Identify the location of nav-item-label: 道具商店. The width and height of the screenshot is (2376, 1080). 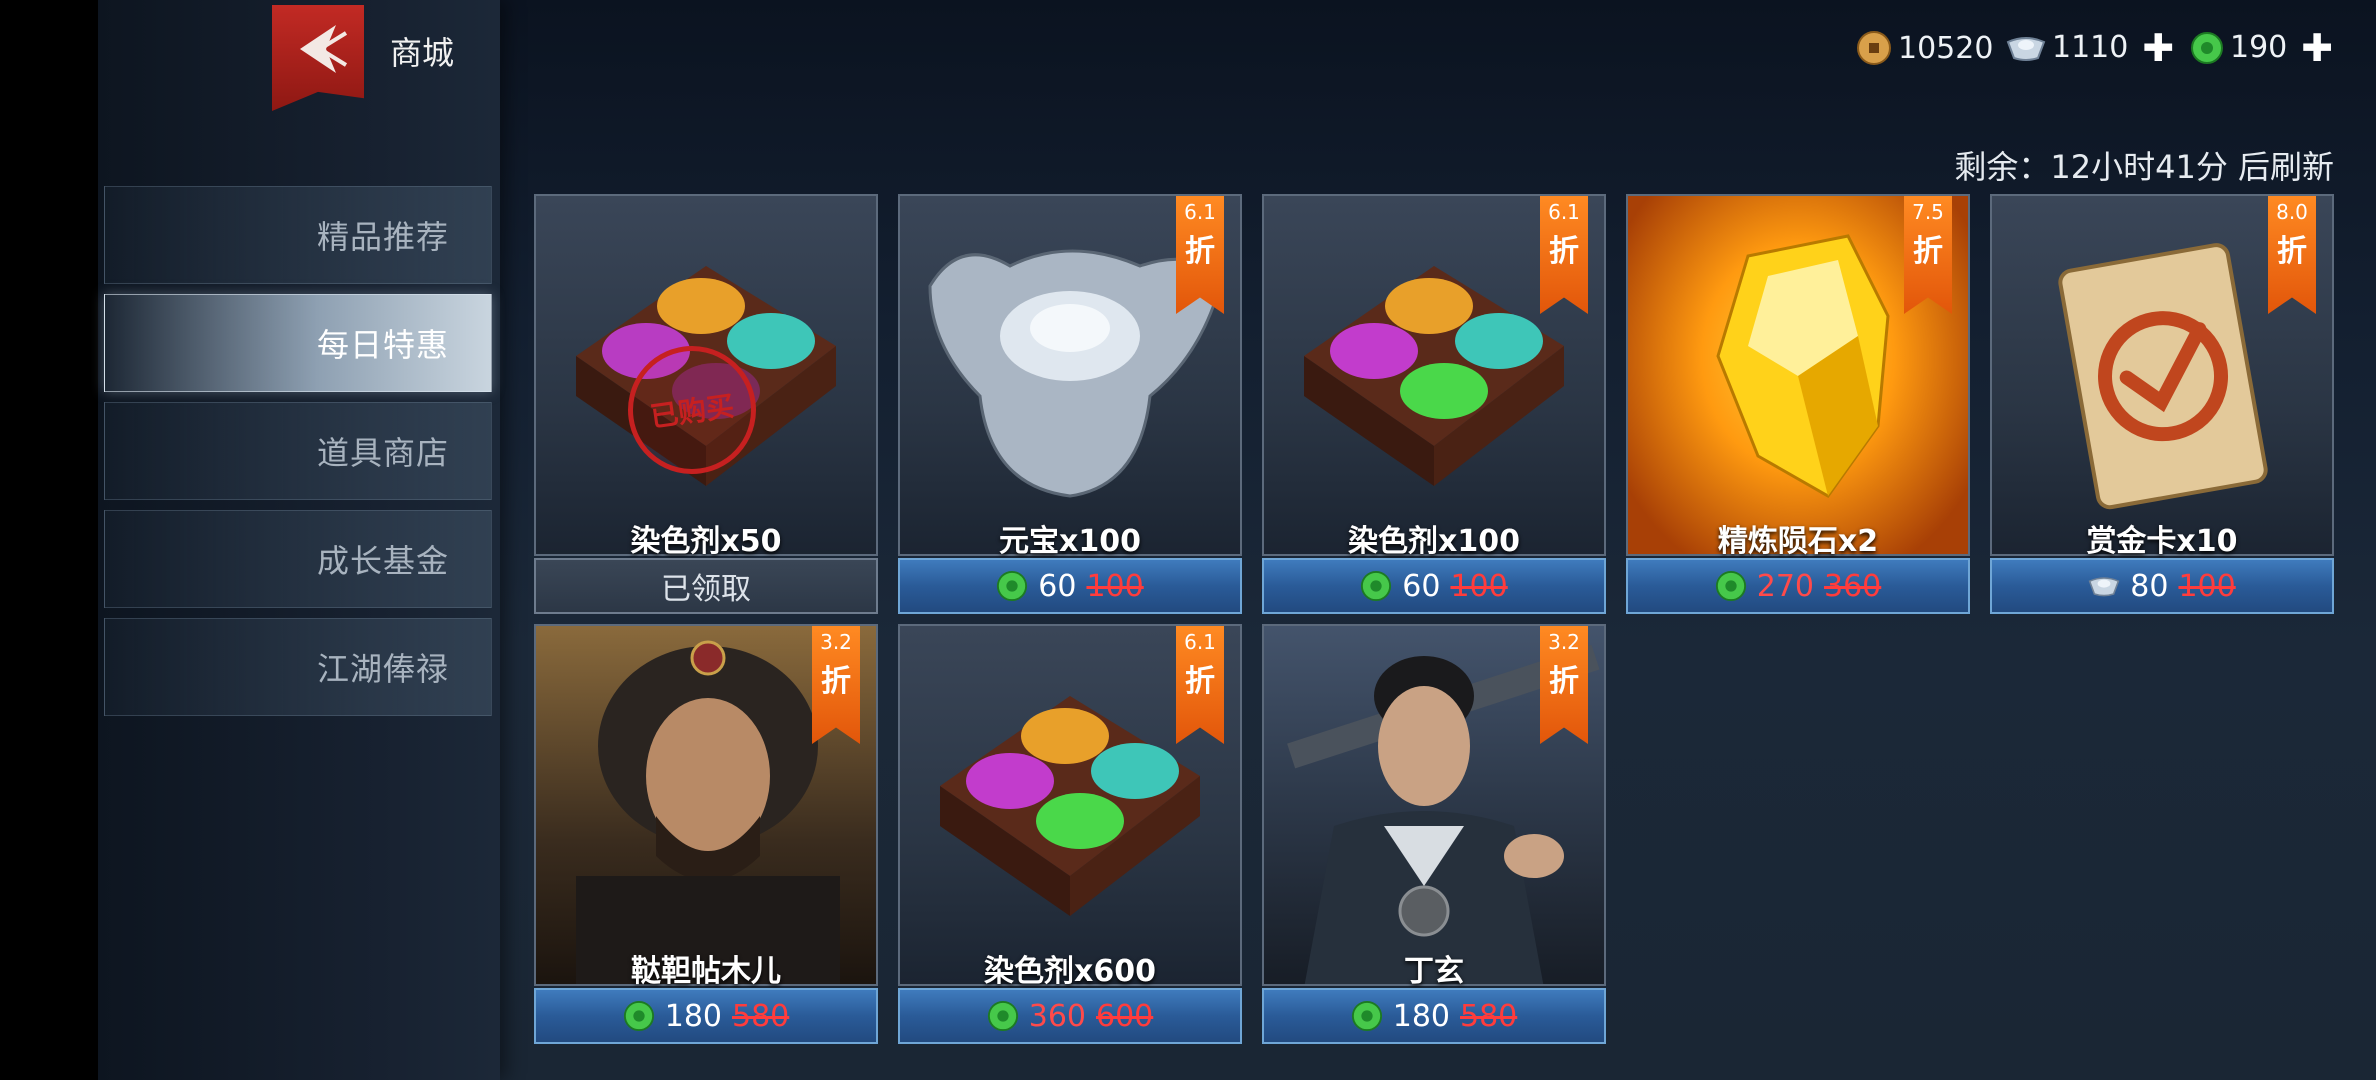
(382, 453).